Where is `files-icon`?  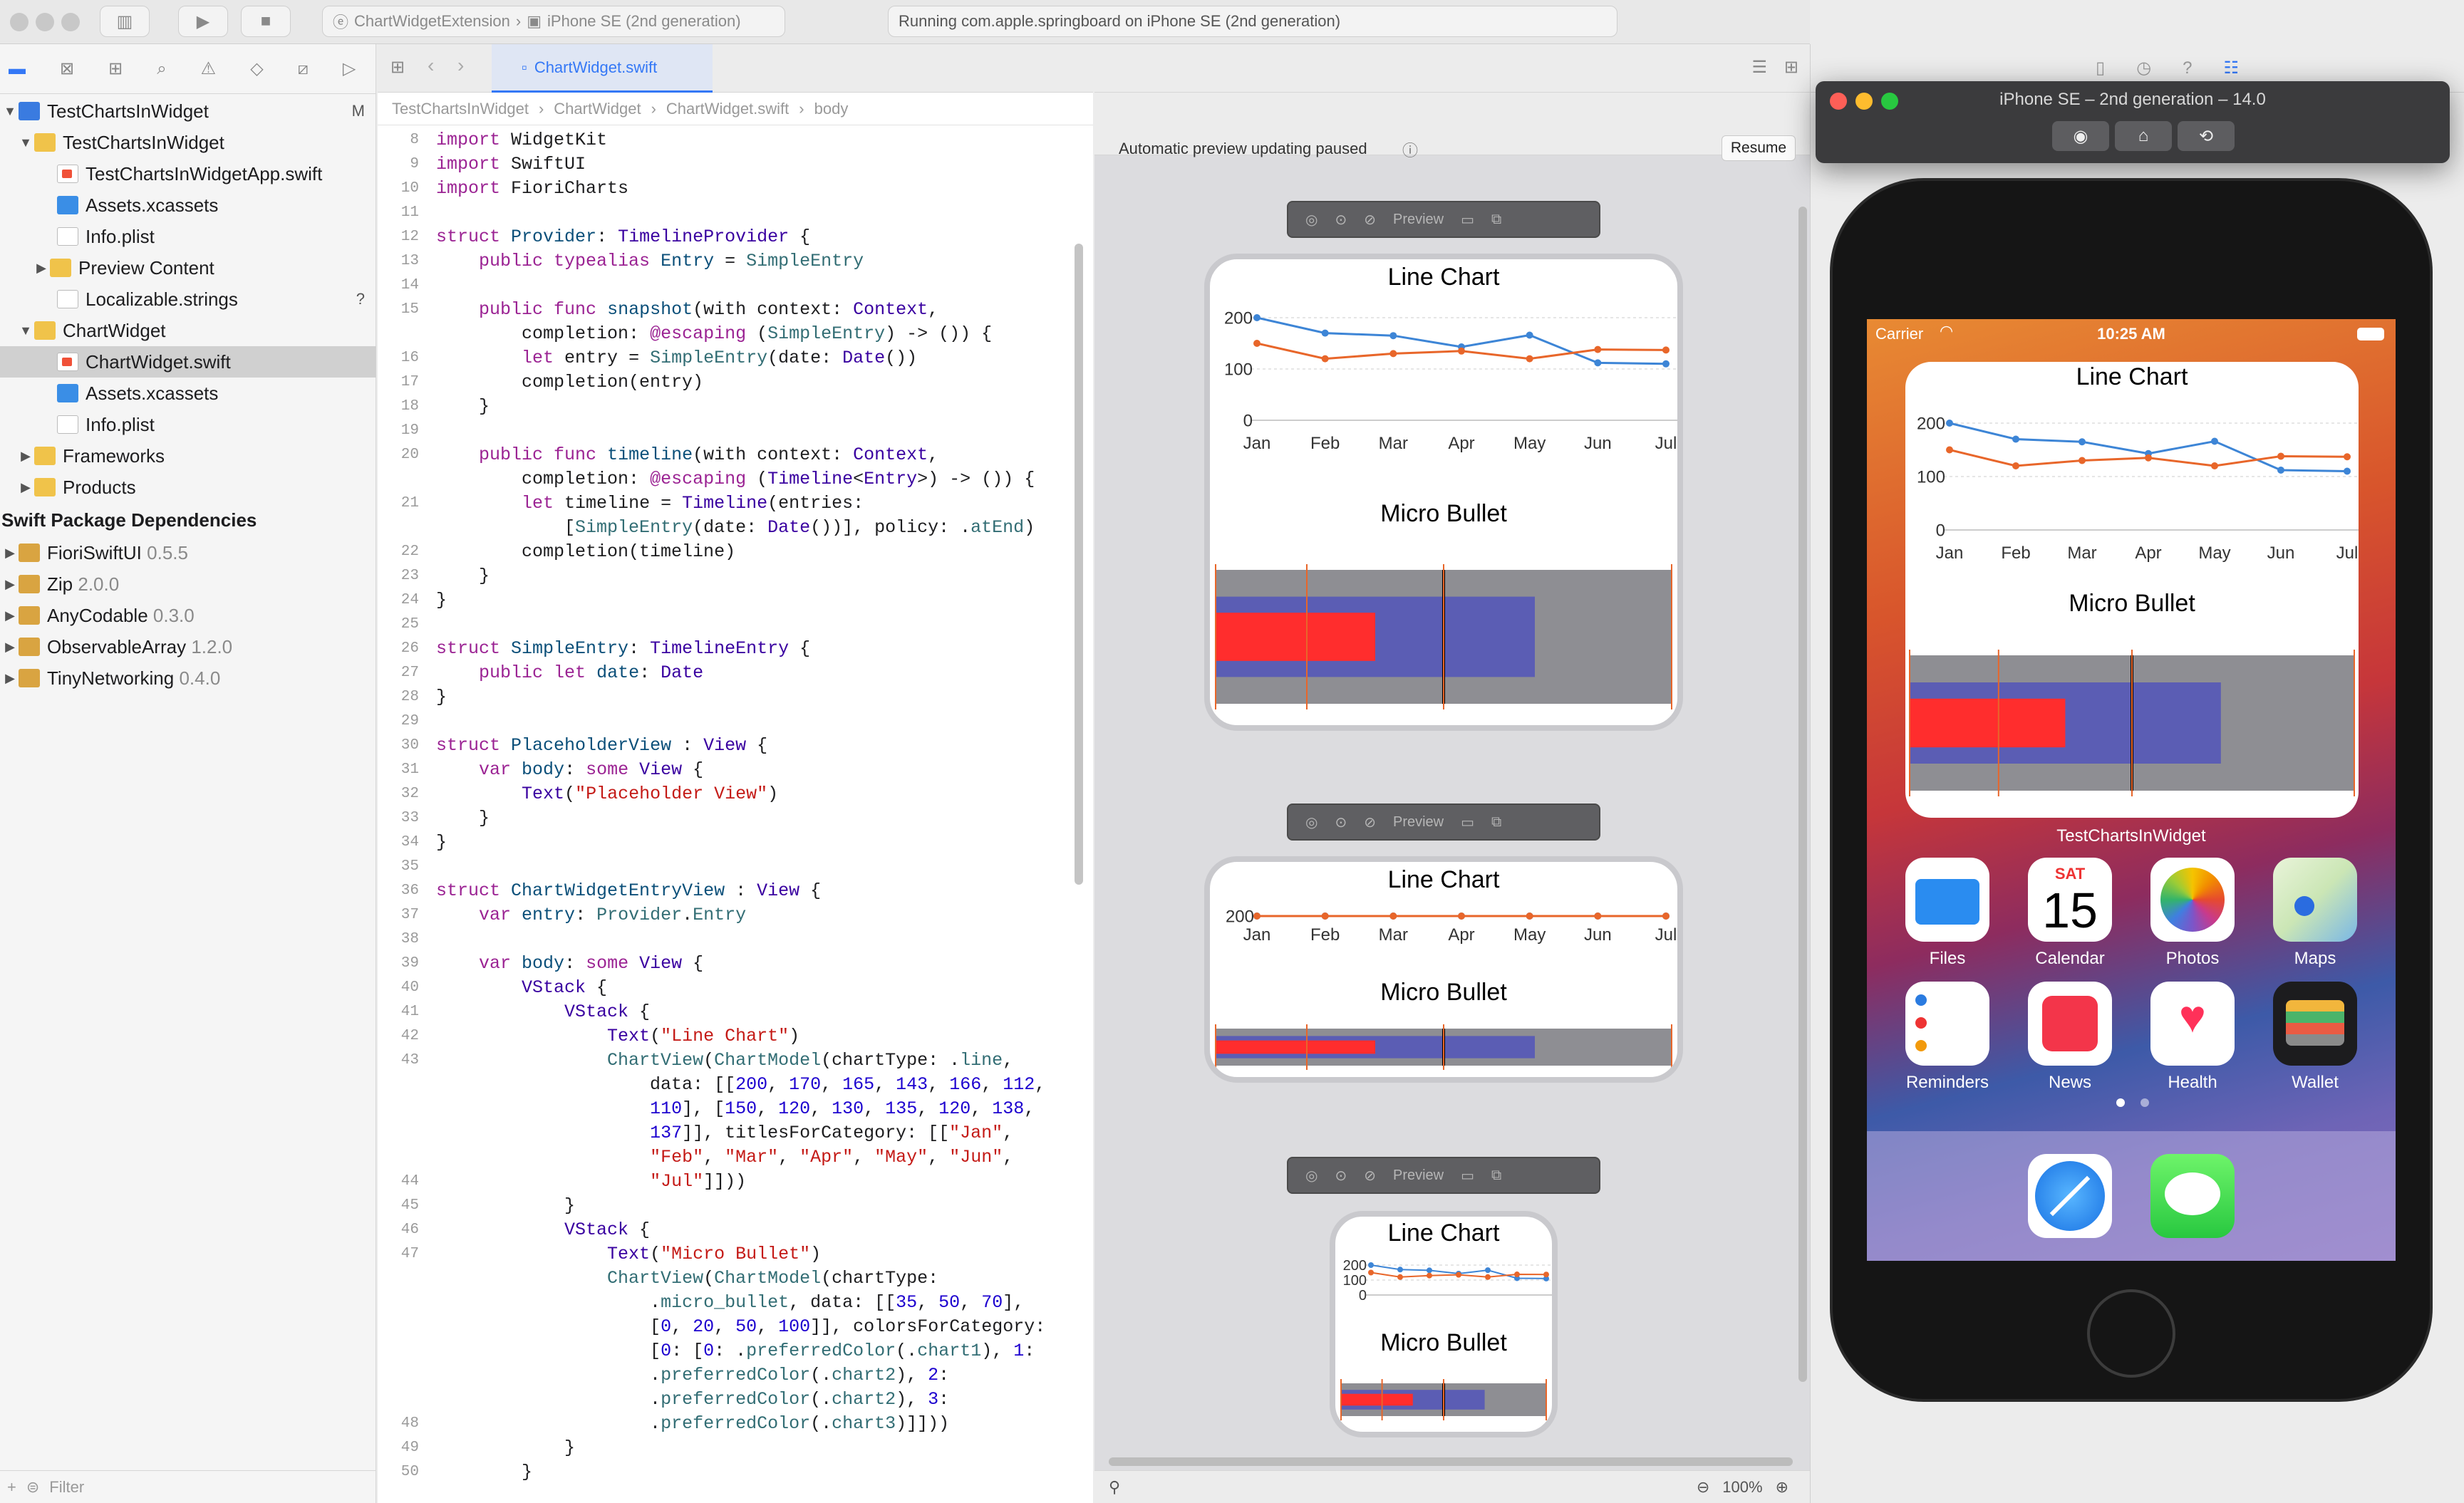
files-icon is located at coordinates (1947, 900).